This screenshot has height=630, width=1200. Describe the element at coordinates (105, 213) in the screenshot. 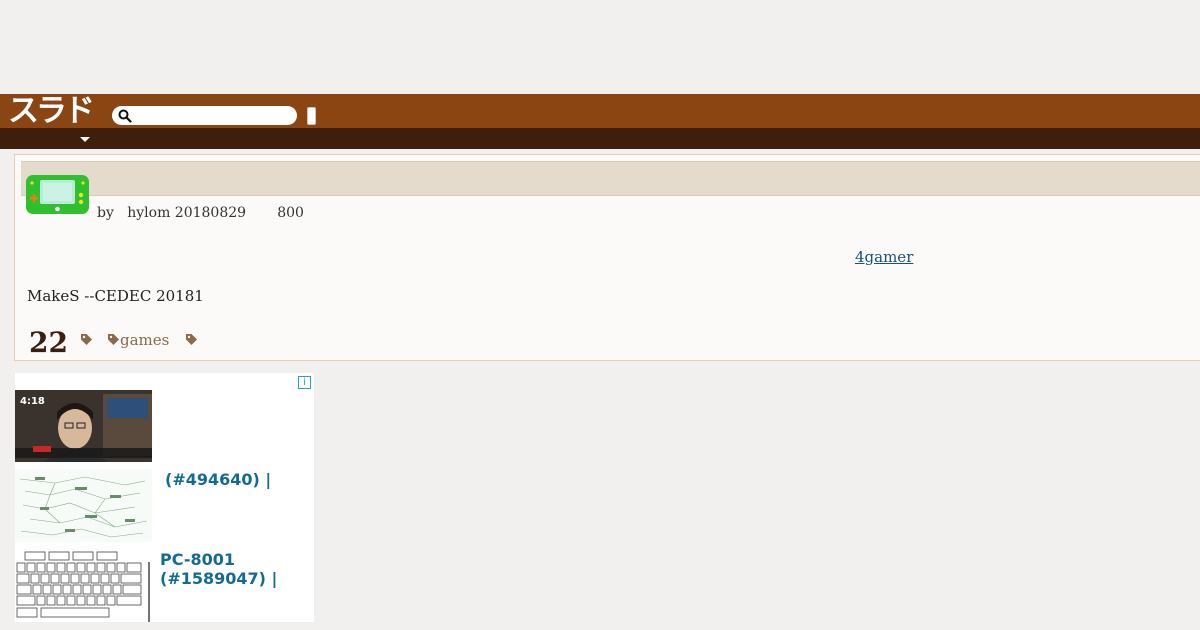

I see `byline-by: by` at that location.